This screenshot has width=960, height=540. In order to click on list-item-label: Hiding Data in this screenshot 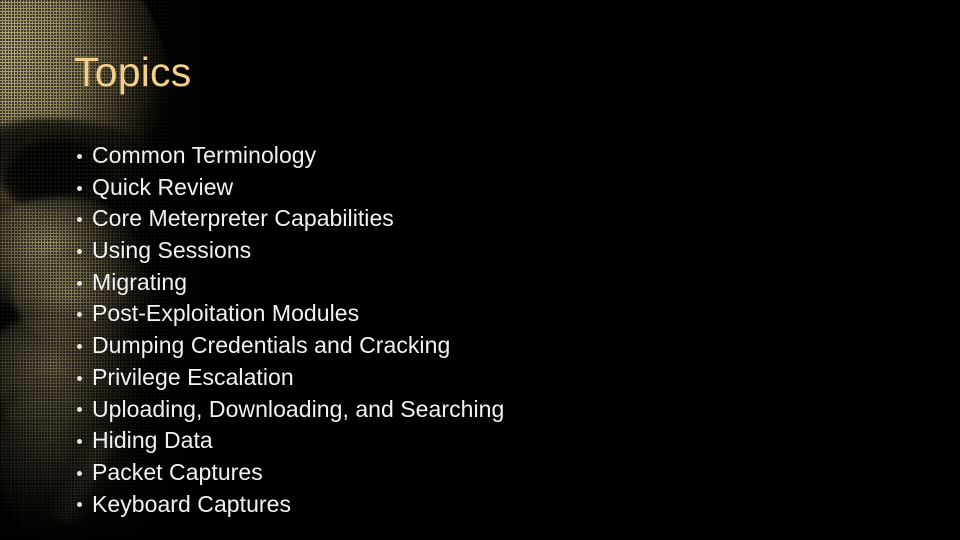, I will do `click(152, 440)`.